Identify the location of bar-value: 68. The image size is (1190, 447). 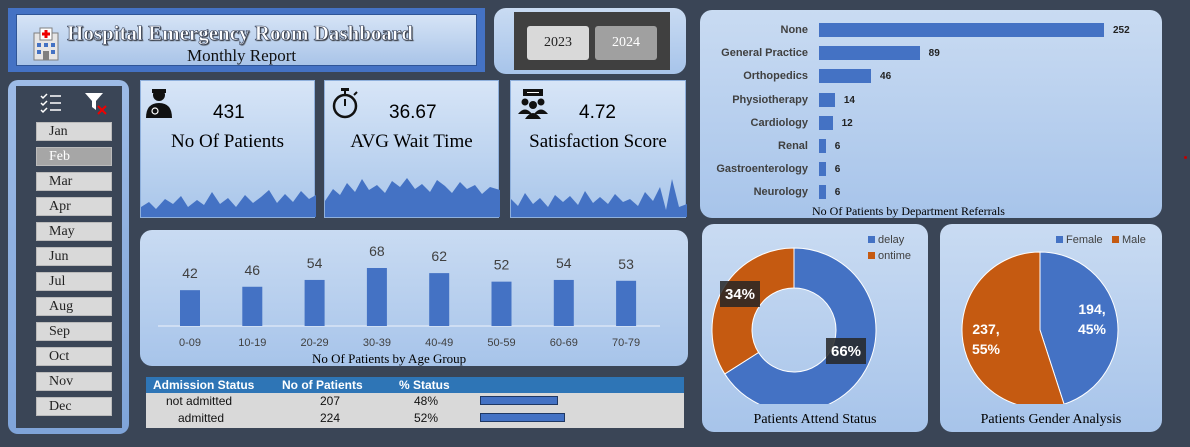
(377, 251).